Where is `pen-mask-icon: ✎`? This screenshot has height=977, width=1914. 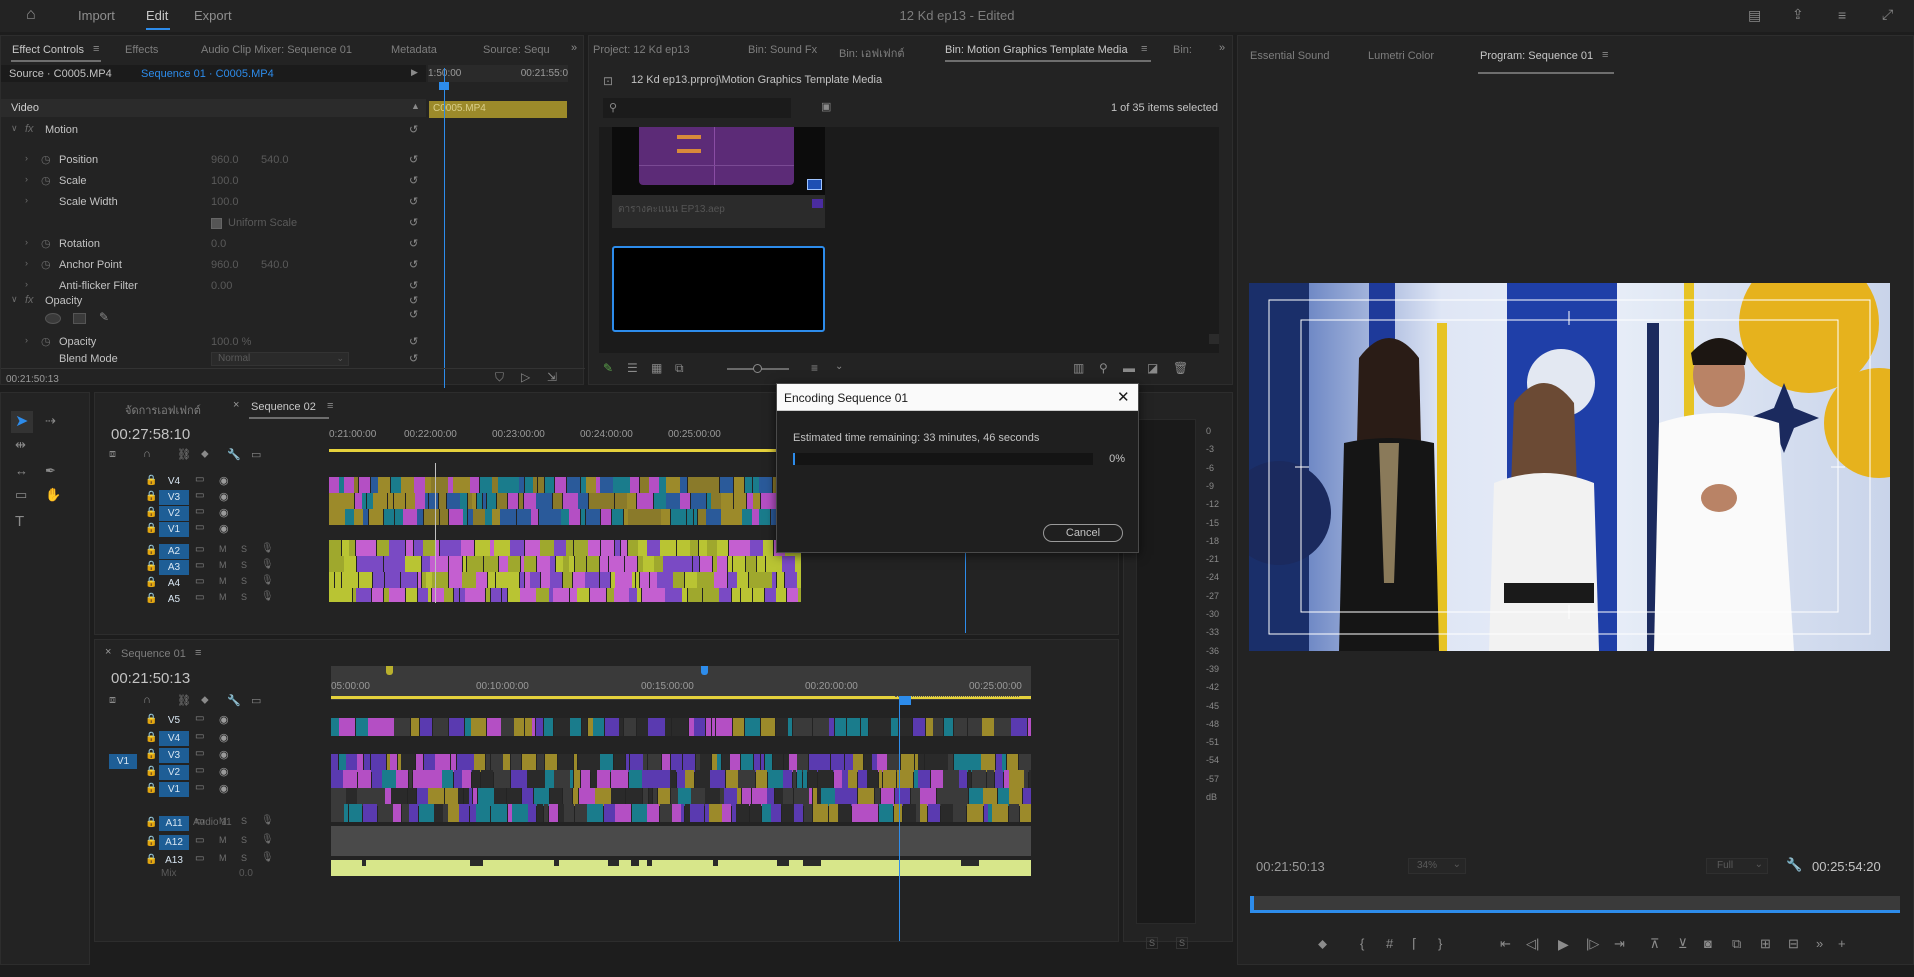
pen-mask-icon: ✎ is located at coordinates (104, 317).